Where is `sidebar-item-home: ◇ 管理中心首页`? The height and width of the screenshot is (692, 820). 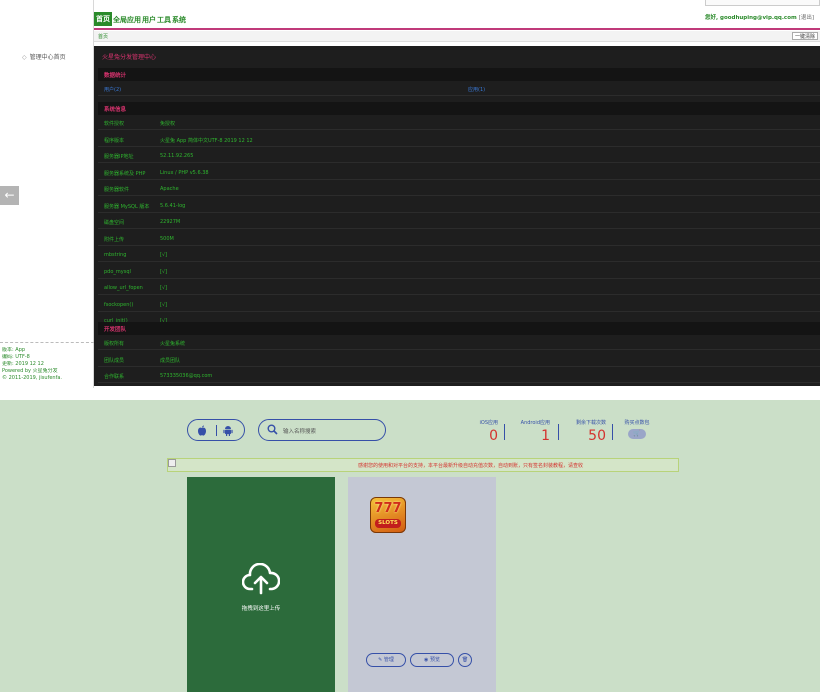
sidebar-item-home: ◇ 管理中心首页 is located at coordinates (44, 56).